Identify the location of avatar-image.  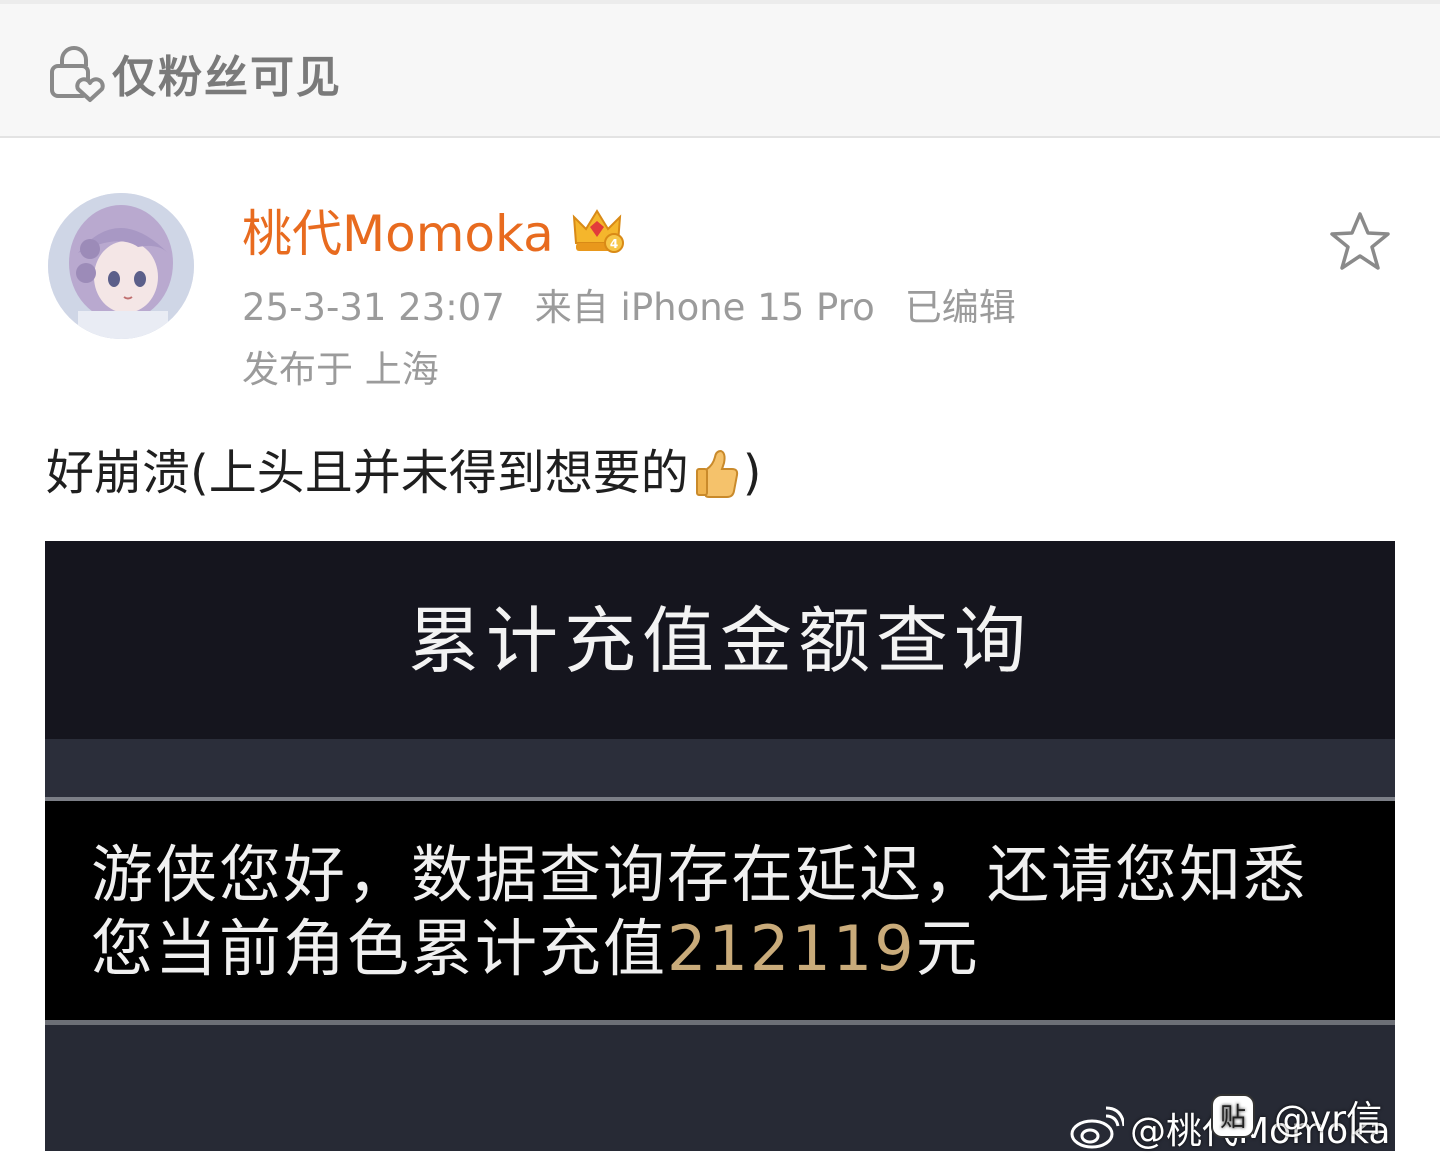
(121, 266).